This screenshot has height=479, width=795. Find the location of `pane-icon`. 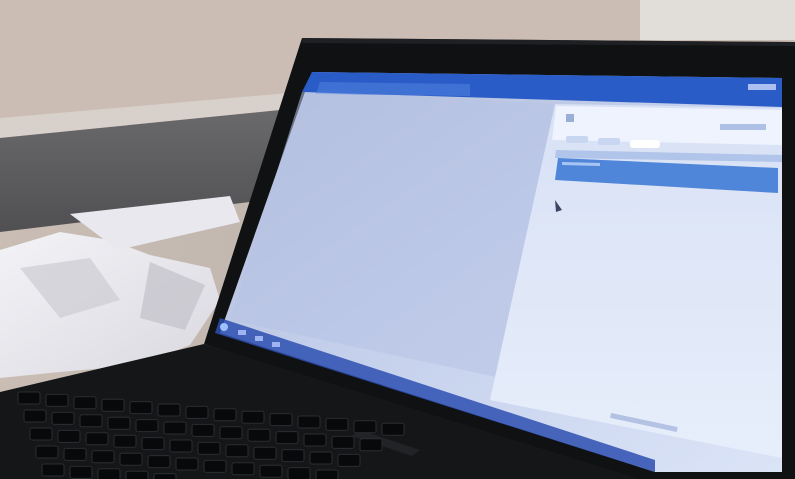

pane-icon is located at coordinates (570, 118).